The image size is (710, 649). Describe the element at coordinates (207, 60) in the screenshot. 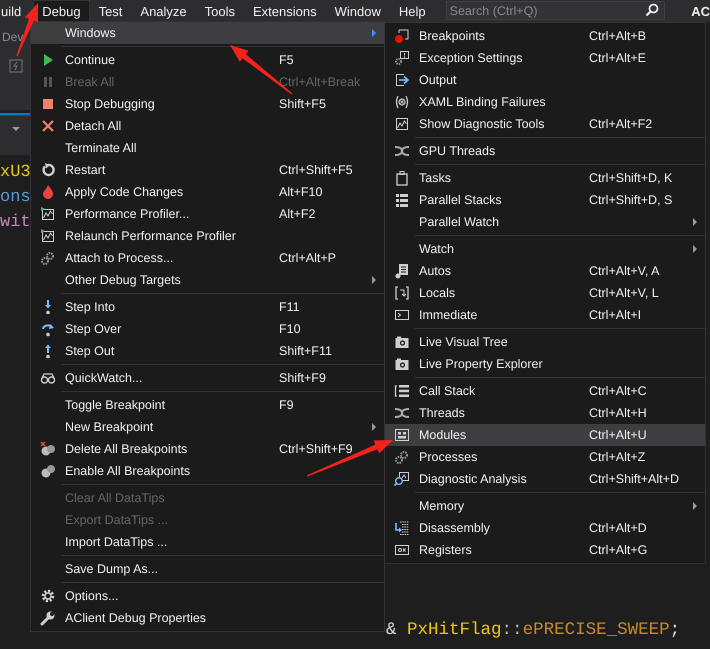

I see `menu-item: Continue F5` at that location.